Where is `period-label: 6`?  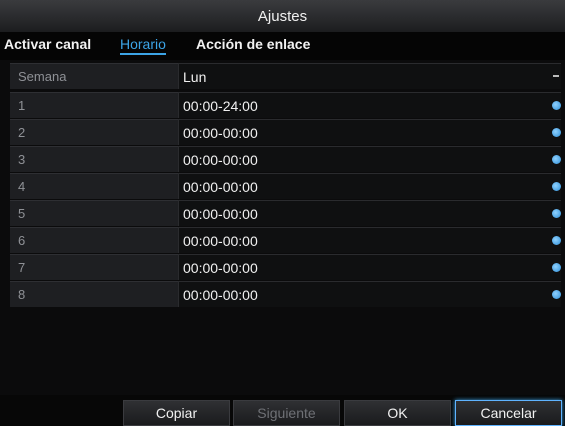 period-label: 6 is located at coordinates (94, 240).